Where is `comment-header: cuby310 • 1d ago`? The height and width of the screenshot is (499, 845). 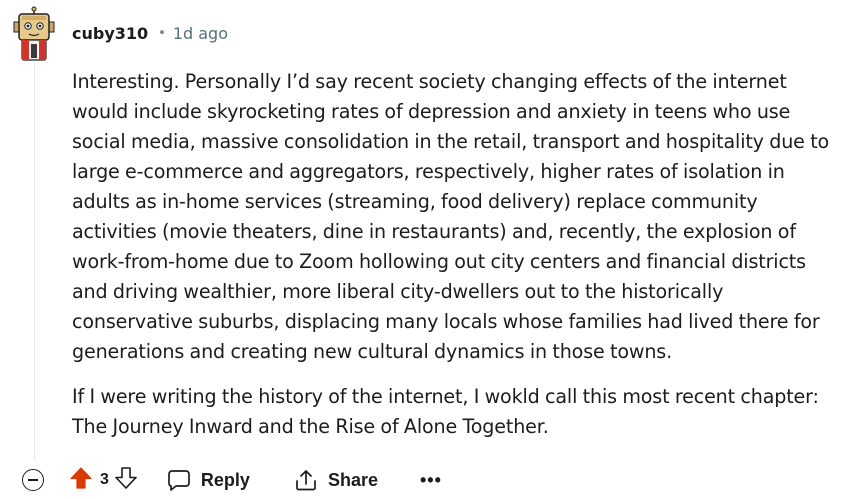
comment-header: cuby310 • 1d ago is located at coordinates (150, 33).